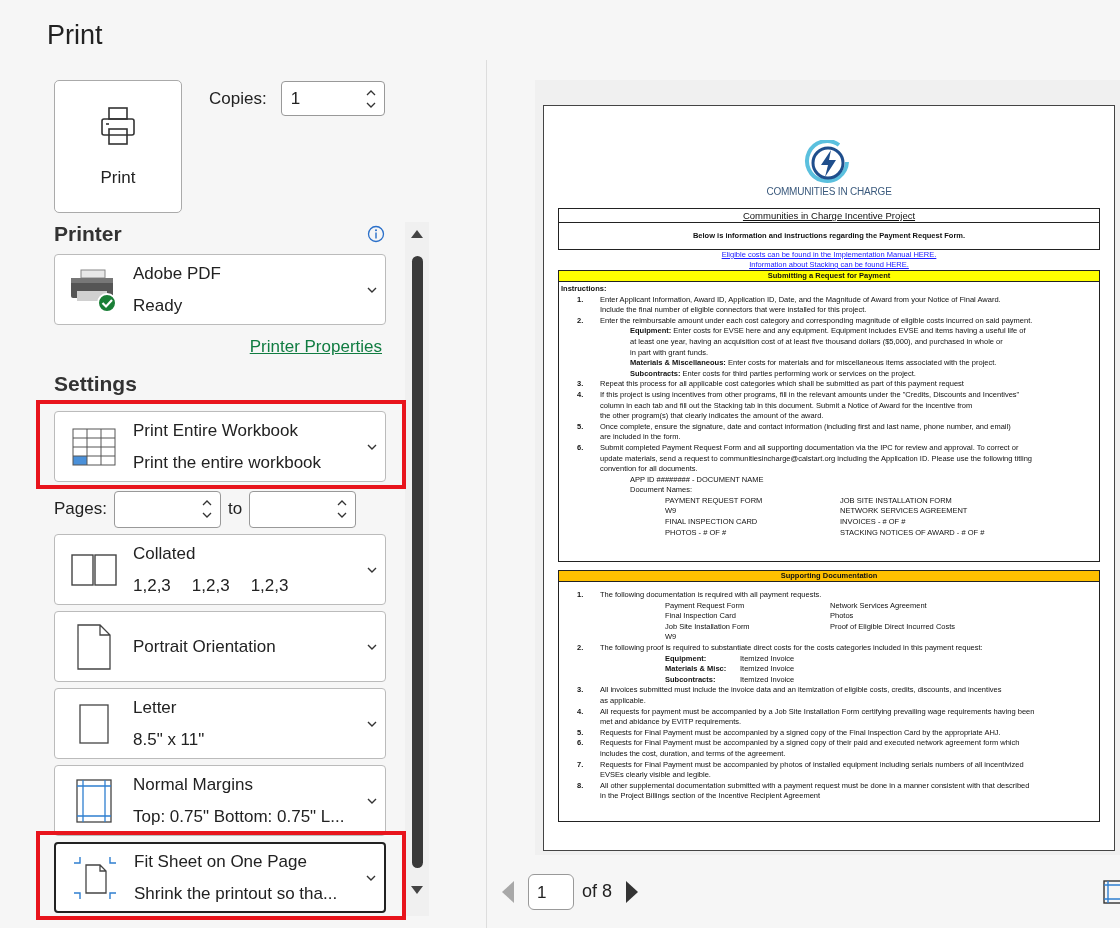 The width and height of the screenshot is (1120, 928). What do you see at coordinates (597, 891) in the screenshot?
I see `page-count: of 8` at bounding box center [597, 891].